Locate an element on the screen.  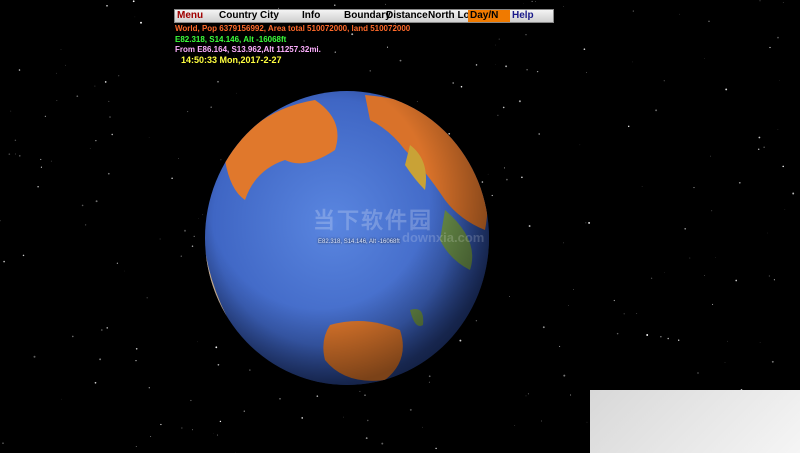
menu-item-menu: Menu is located at coordinates (196, 16).